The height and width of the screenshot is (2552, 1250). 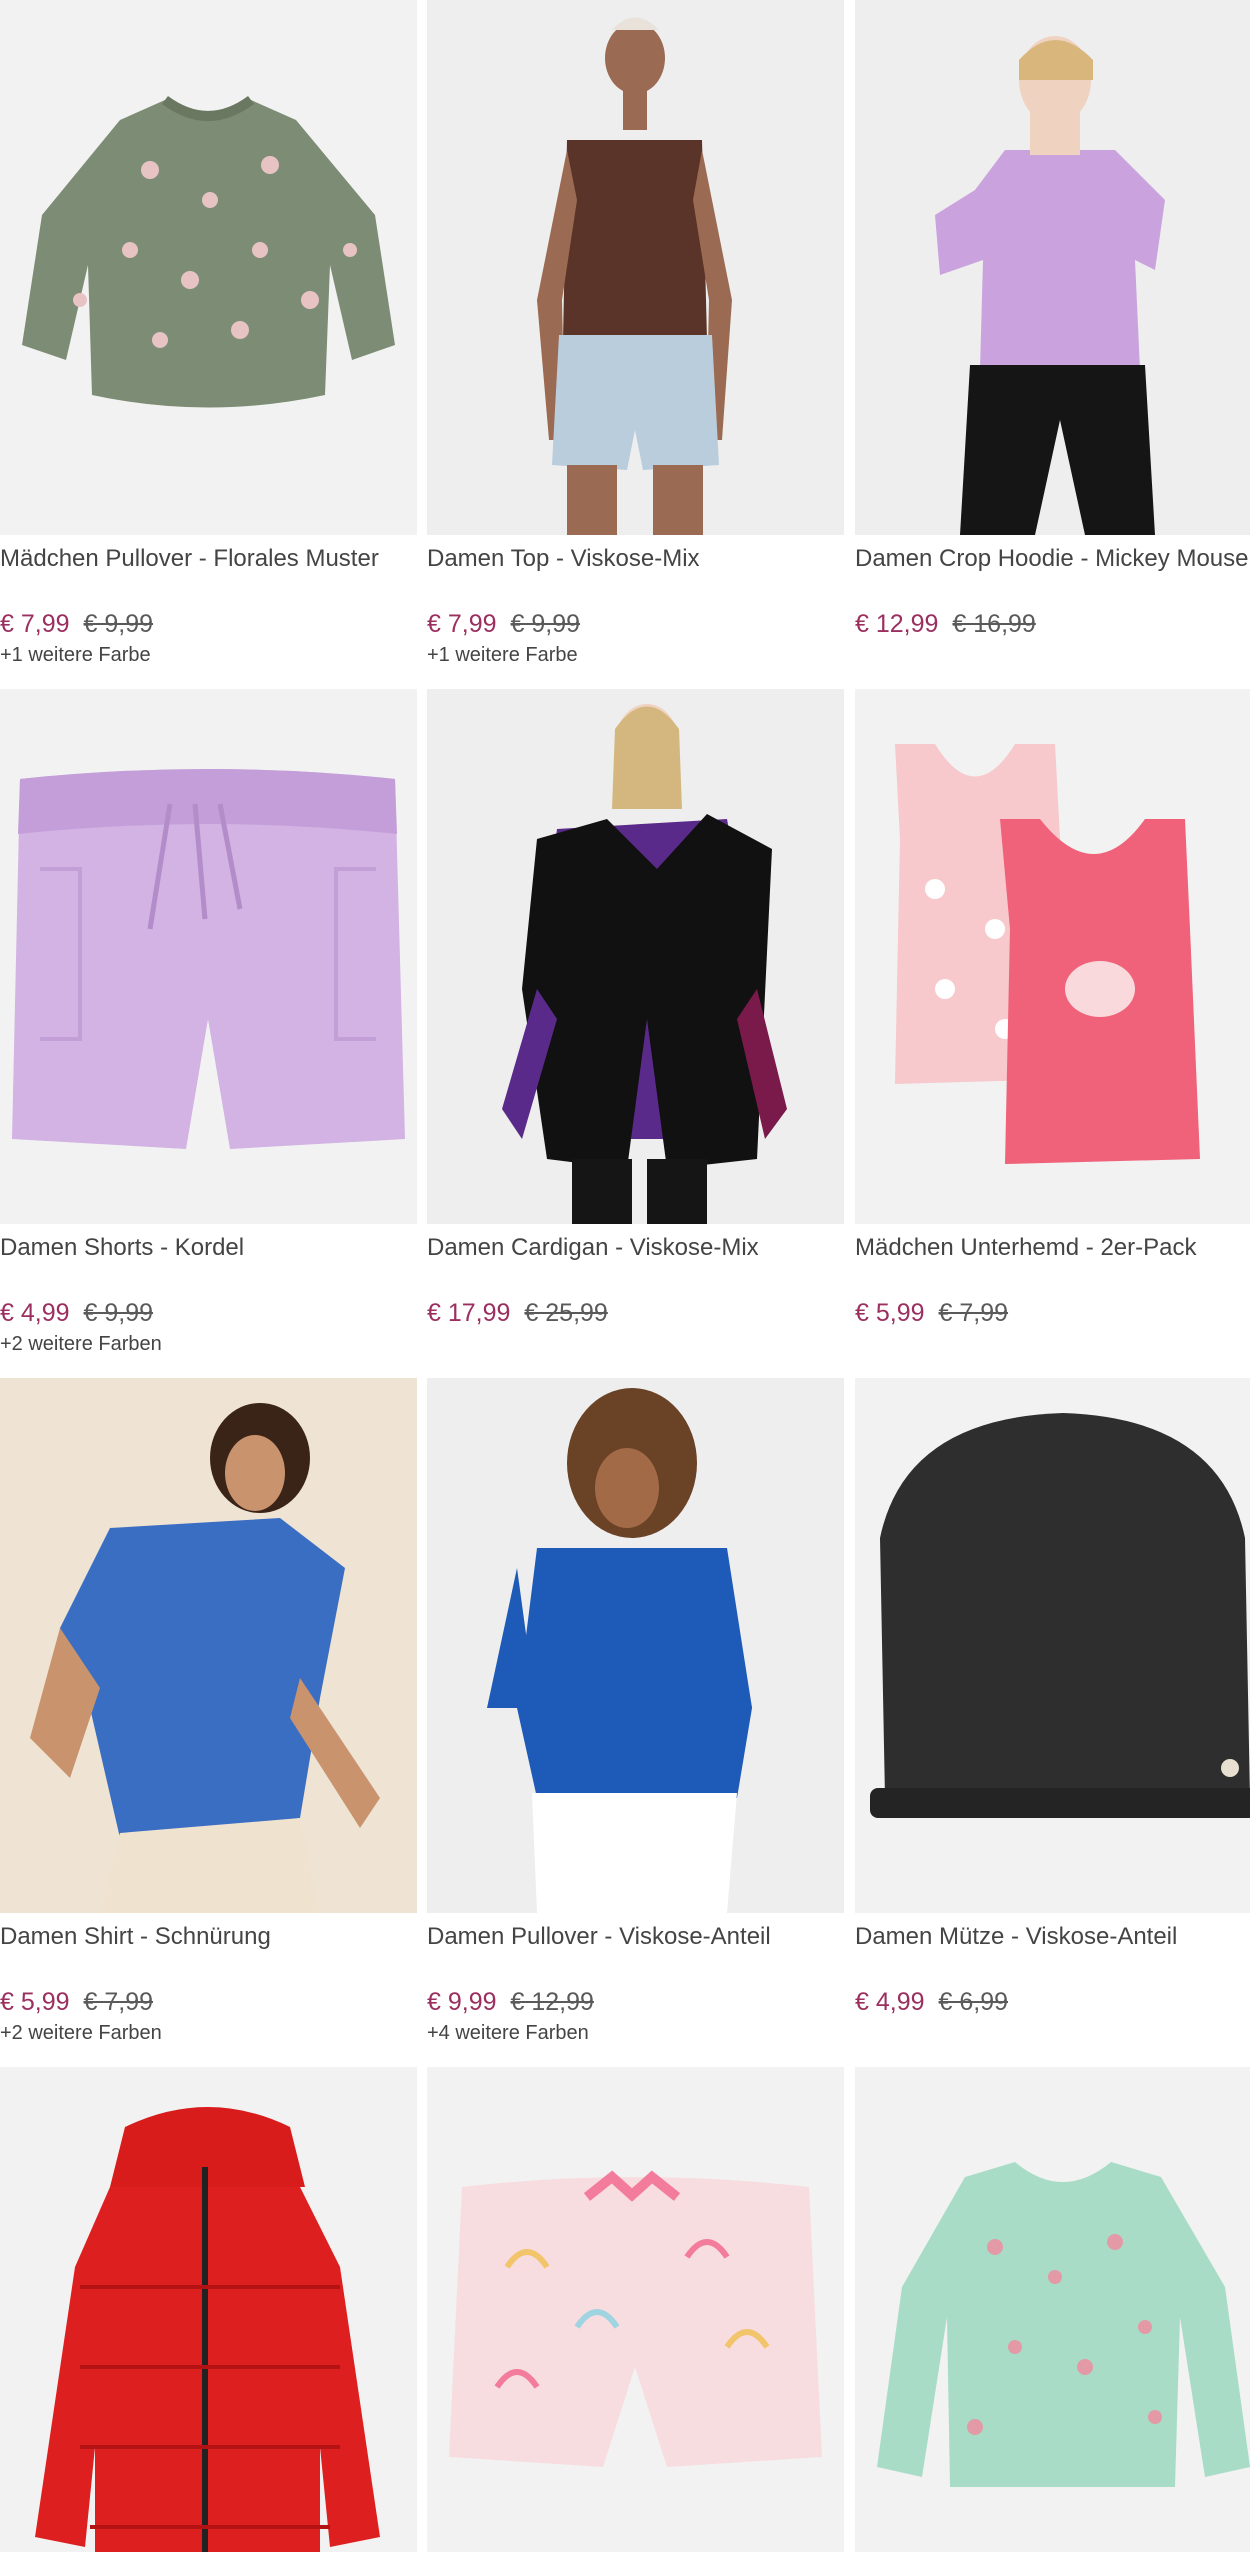 I want to click on original-price: € 12,99, so click(x=552, y=2002).